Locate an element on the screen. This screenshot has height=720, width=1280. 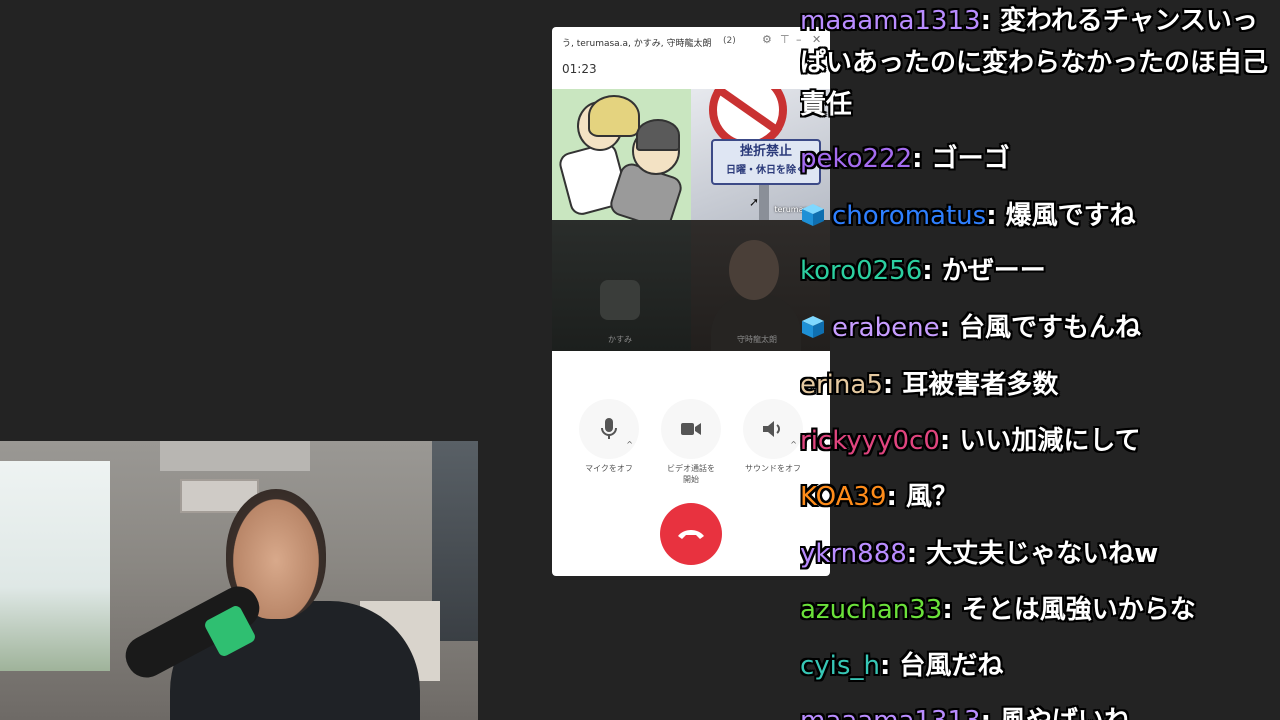
chat-message: cyis_h: 台風だね is located at coordinates (901, 666).